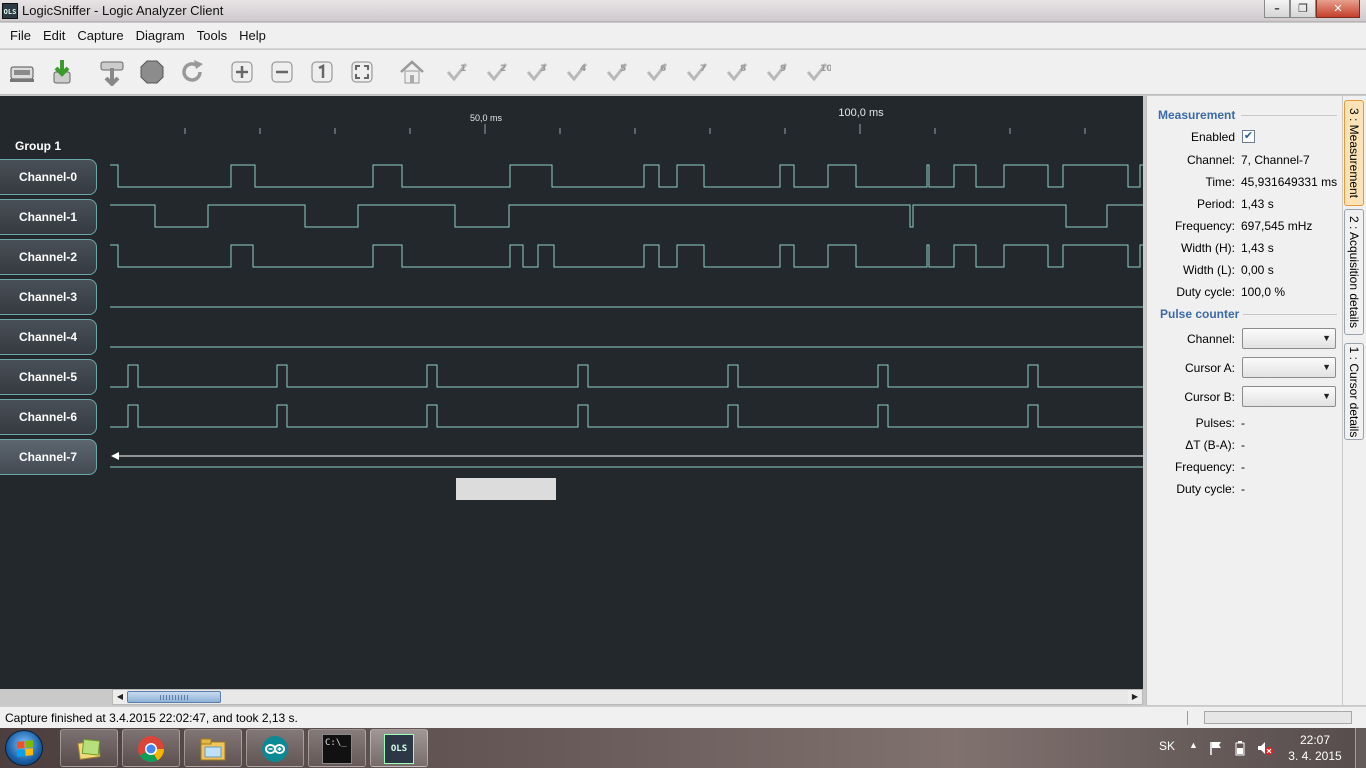 The height and width of the screenshot is (768, 1366). I want to click on ols-icon: OLS, so click(399, 749).